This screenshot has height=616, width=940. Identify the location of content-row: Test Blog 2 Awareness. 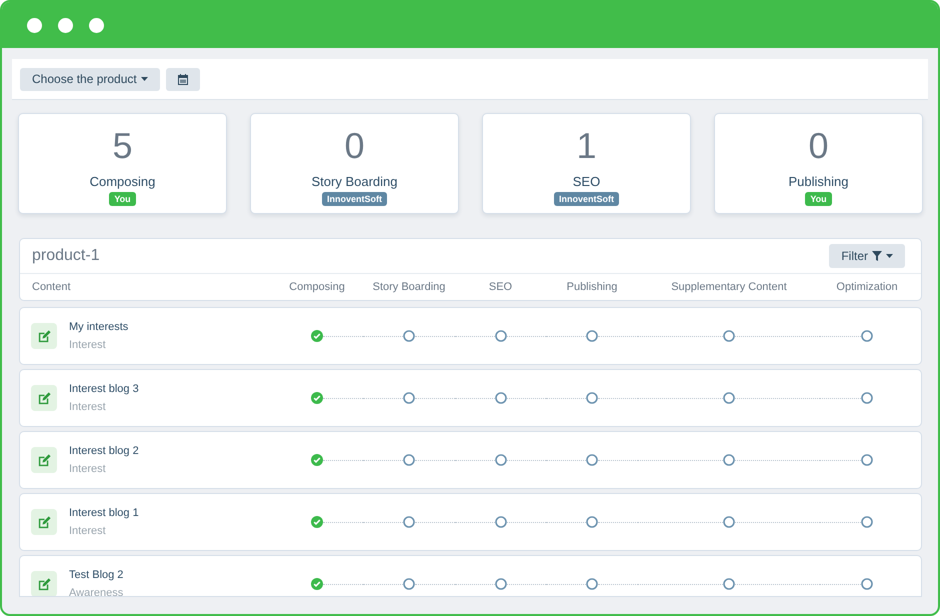
(470, 575).